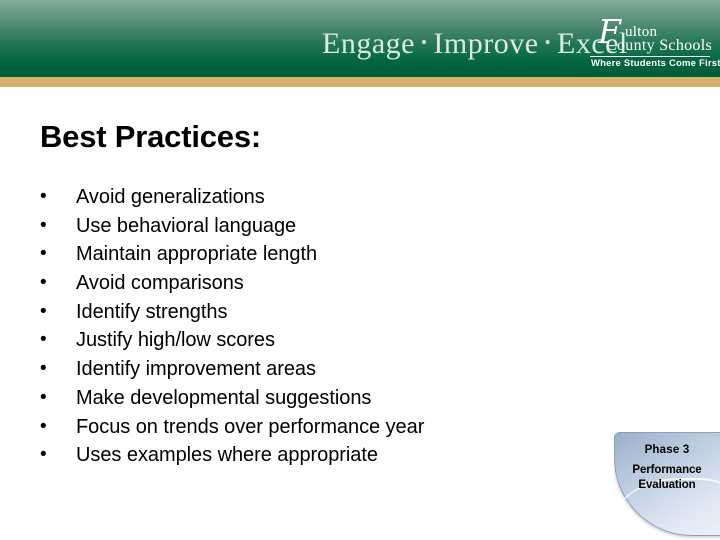 This screenshot has width=720, height=540. What do you see at coordinates (152, 311) in the screenshot?
I see `list-item-label: Identify strengths` at bounding box center [152, 311].